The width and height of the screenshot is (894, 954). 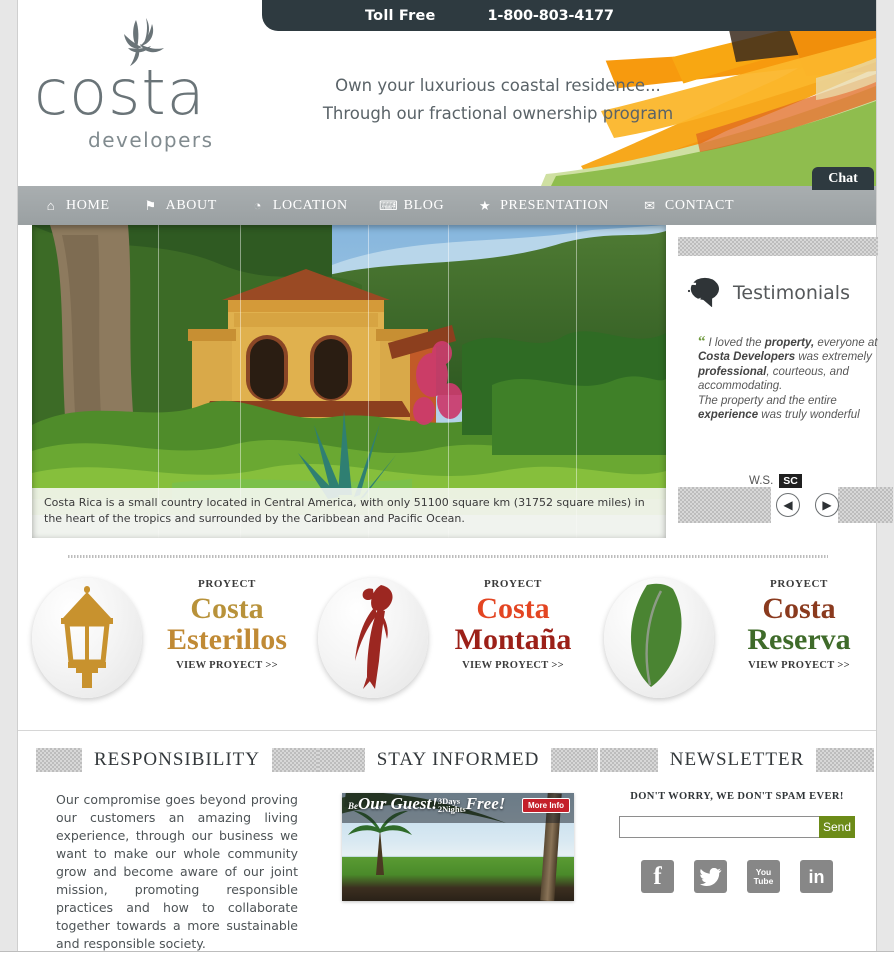 I want to click on banner-text-nights: 3Days 2Nights, so click(x=451, y=805).